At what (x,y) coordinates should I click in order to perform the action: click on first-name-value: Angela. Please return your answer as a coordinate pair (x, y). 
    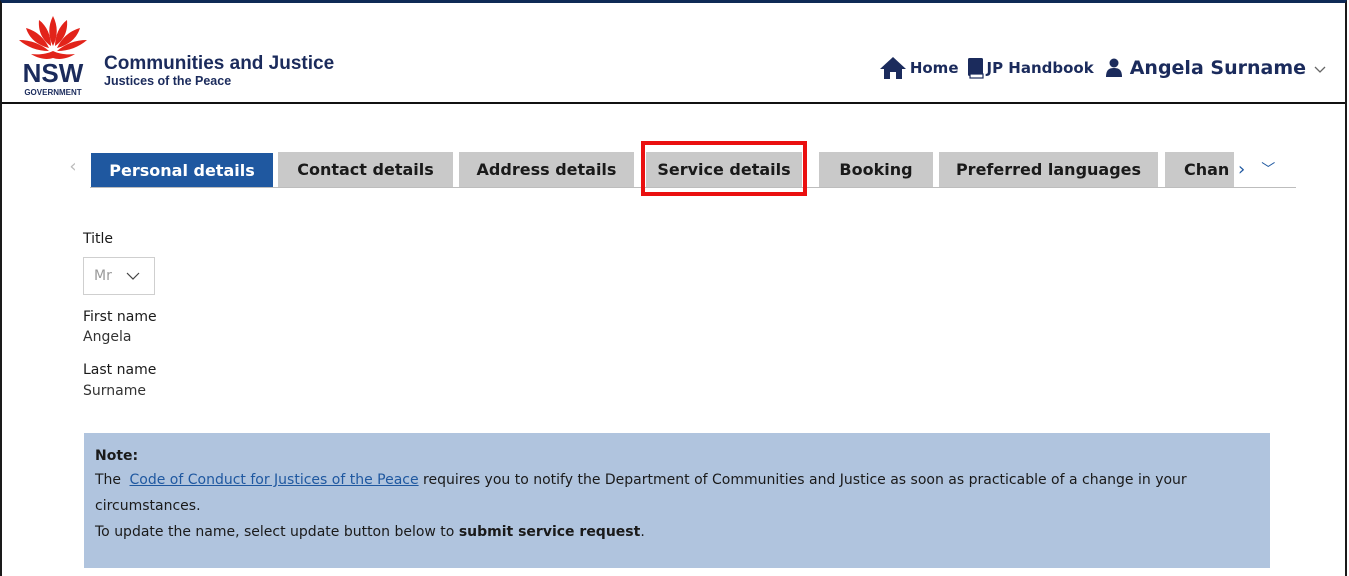
    Looking at the image, I should click on (107, 337).